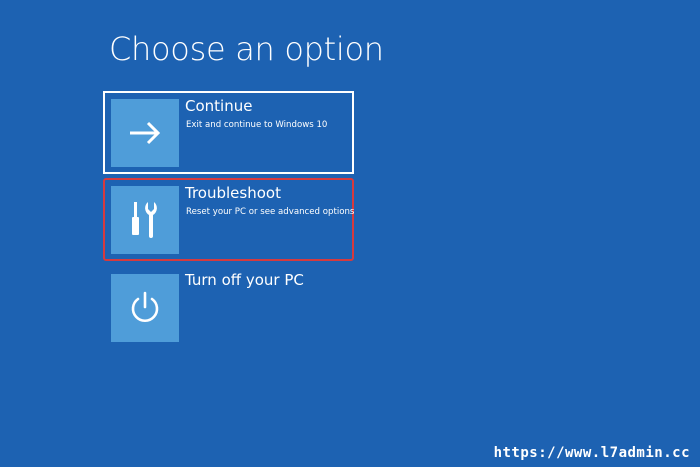 Image resolution: width=700 pixels, height=467 pixels. I want to click on power-icon, so click(145, 306).